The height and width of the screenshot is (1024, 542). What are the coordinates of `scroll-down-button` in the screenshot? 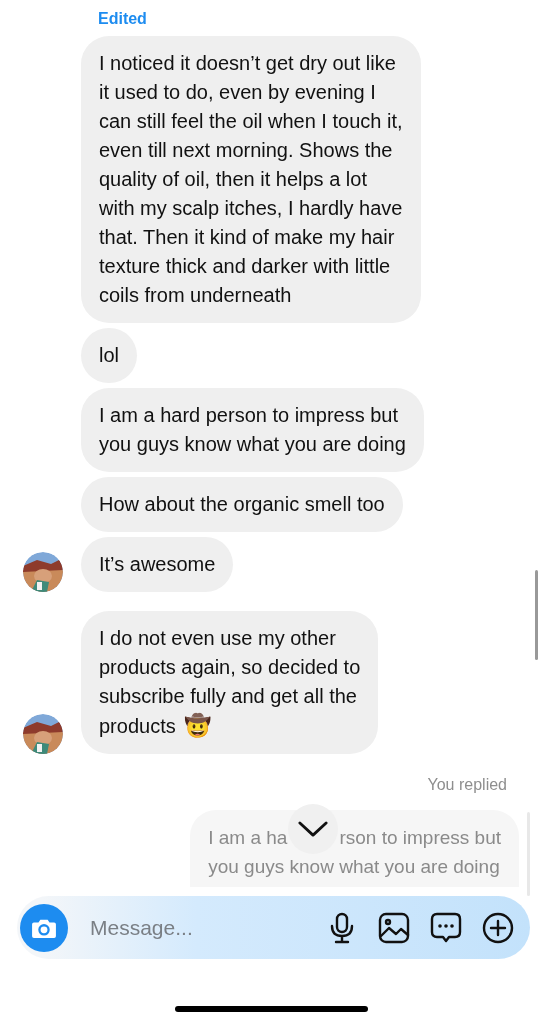 It's located at (313, 829).